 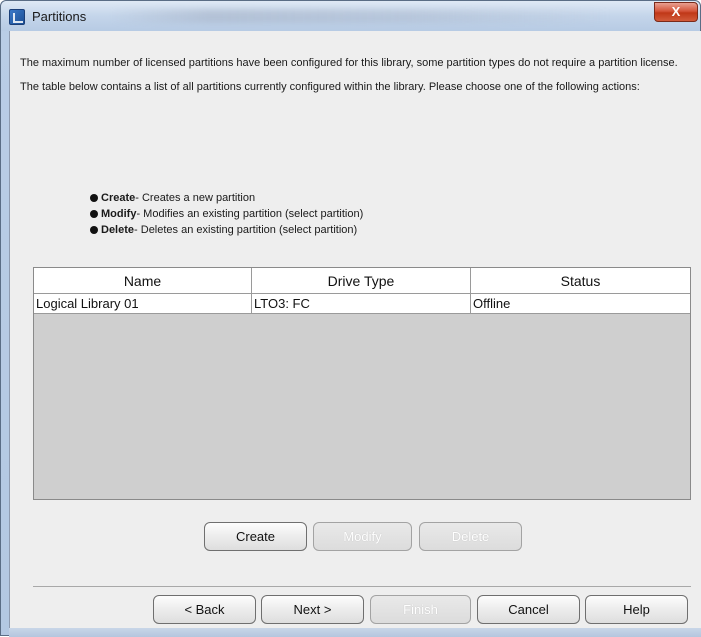 I want to click on cancel-button: Cancel, so click(x=528, y=609).